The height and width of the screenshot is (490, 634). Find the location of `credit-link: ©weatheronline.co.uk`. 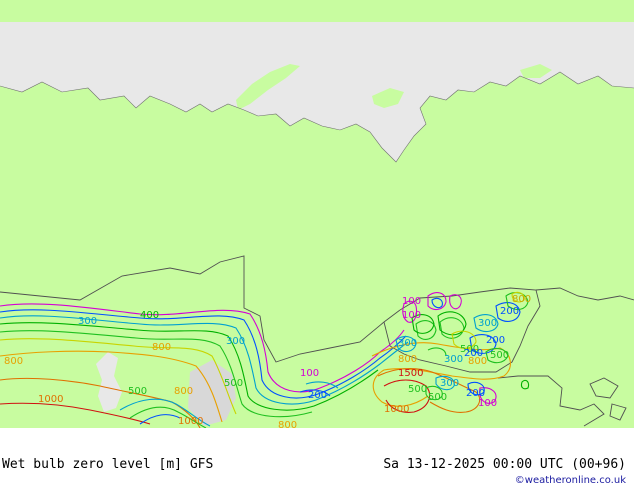

credit-link: ©weatheronline.co.uk is located at coordinates (570, 480).